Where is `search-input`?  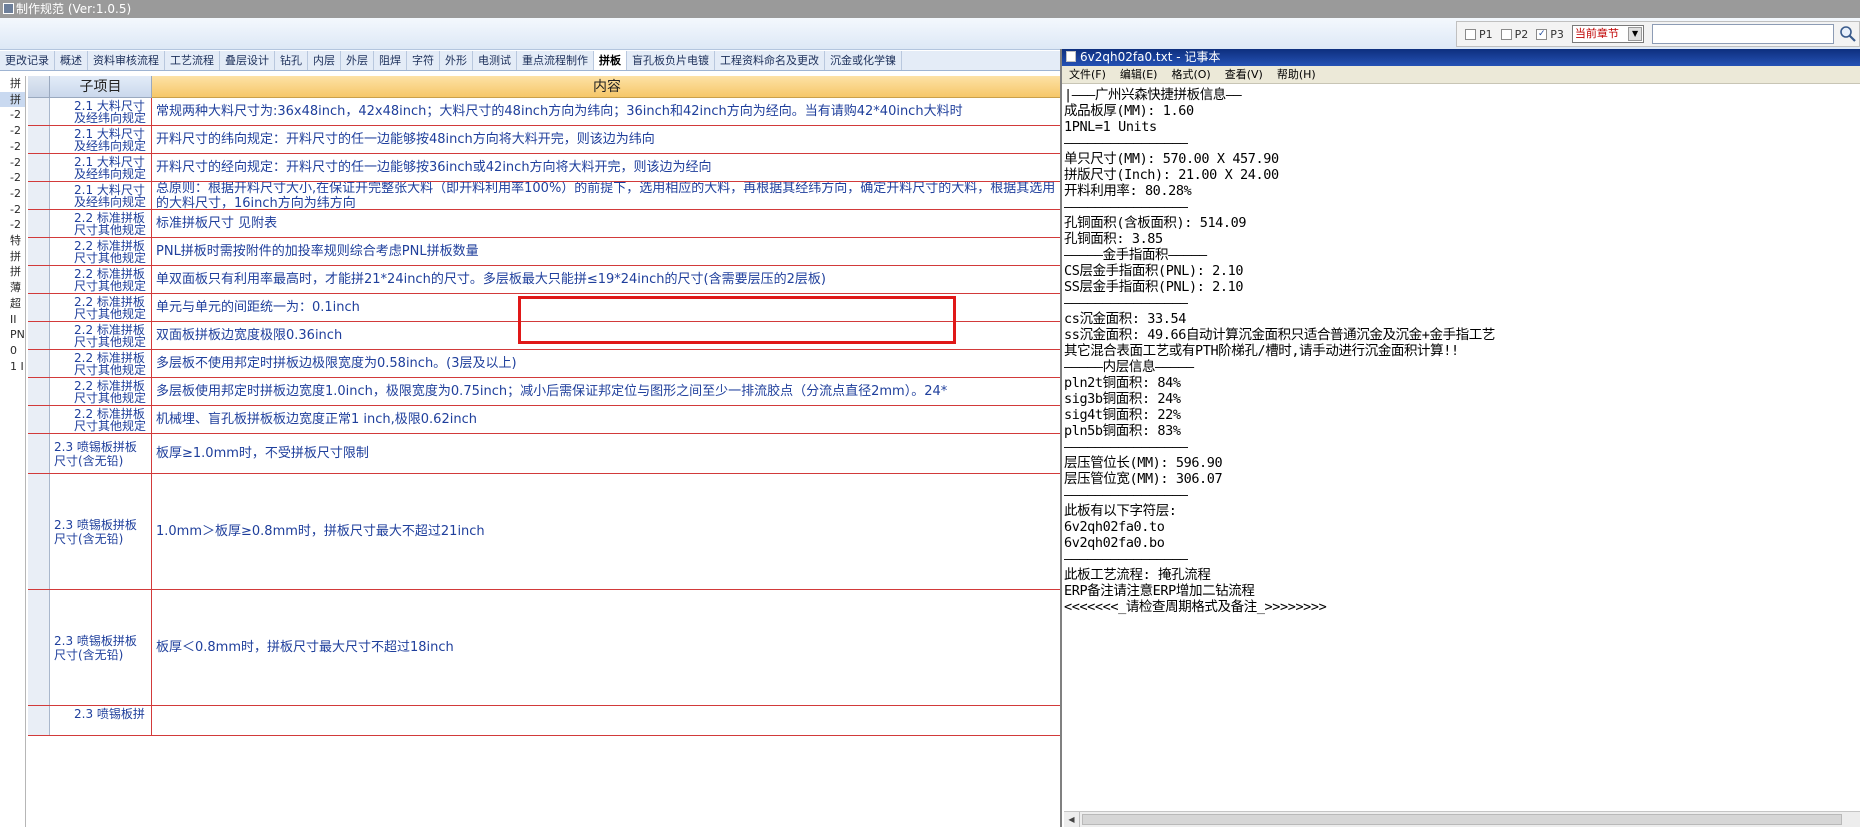 search-input is located at coordinates (1743, 34).